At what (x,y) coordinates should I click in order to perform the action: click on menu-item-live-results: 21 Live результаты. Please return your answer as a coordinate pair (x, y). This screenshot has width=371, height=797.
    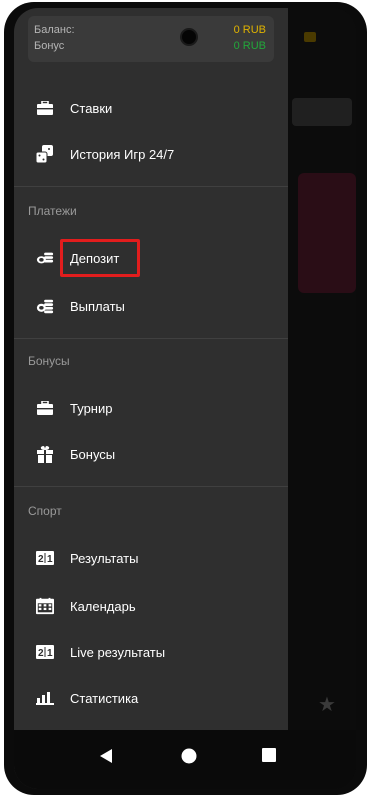
    Looking at the image, I should click on (151, 652).